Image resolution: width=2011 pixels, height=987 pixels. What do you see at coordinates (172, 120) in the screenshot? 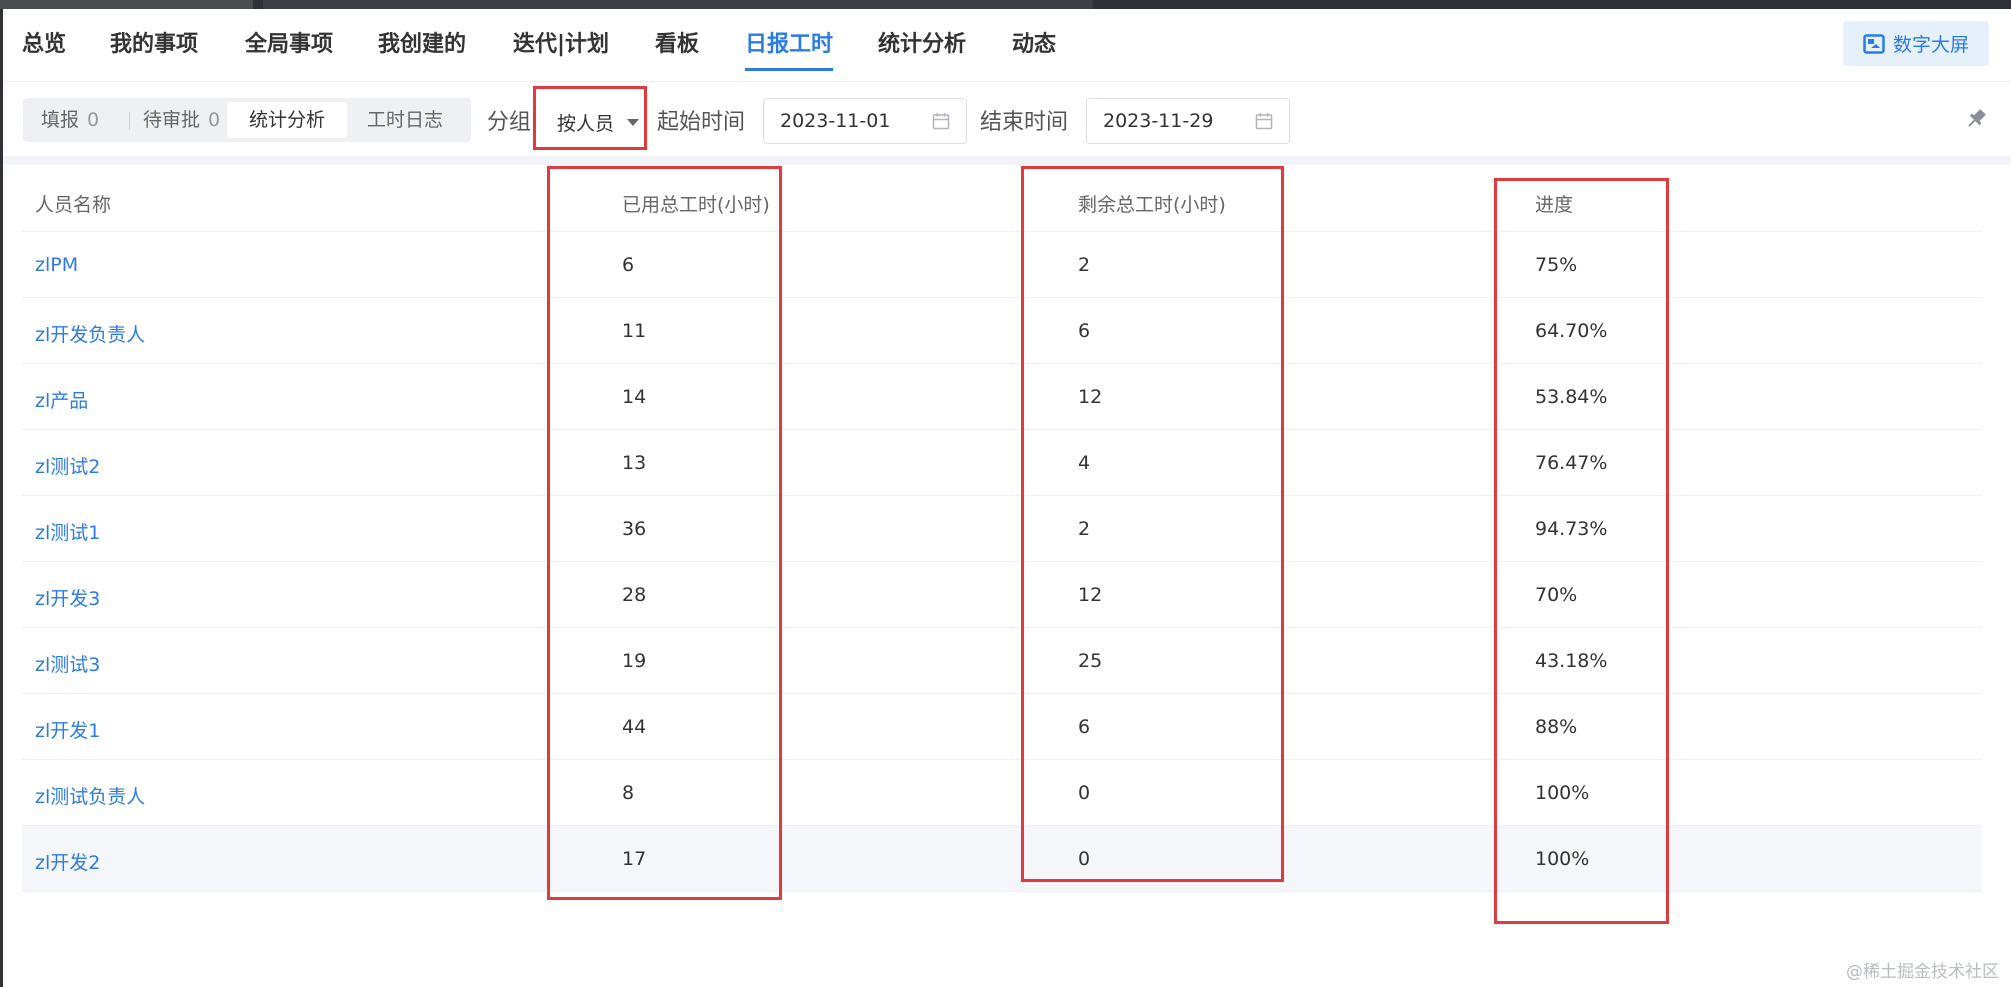
I see `segment-label: 待审批` at bounding box center [172, 120].